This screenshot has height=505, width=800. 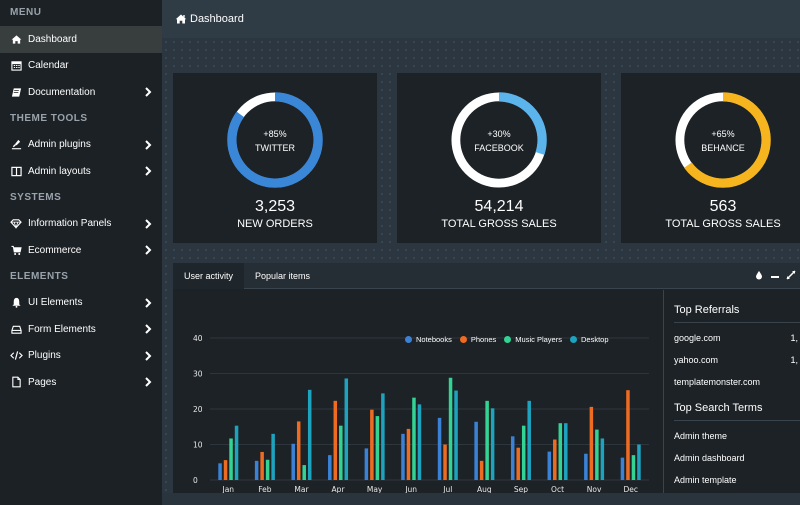 What do you see at coordinates (428, 339) in the screenshot?
I see `legend-item: Notebooks` at bounding box center [428, 339].